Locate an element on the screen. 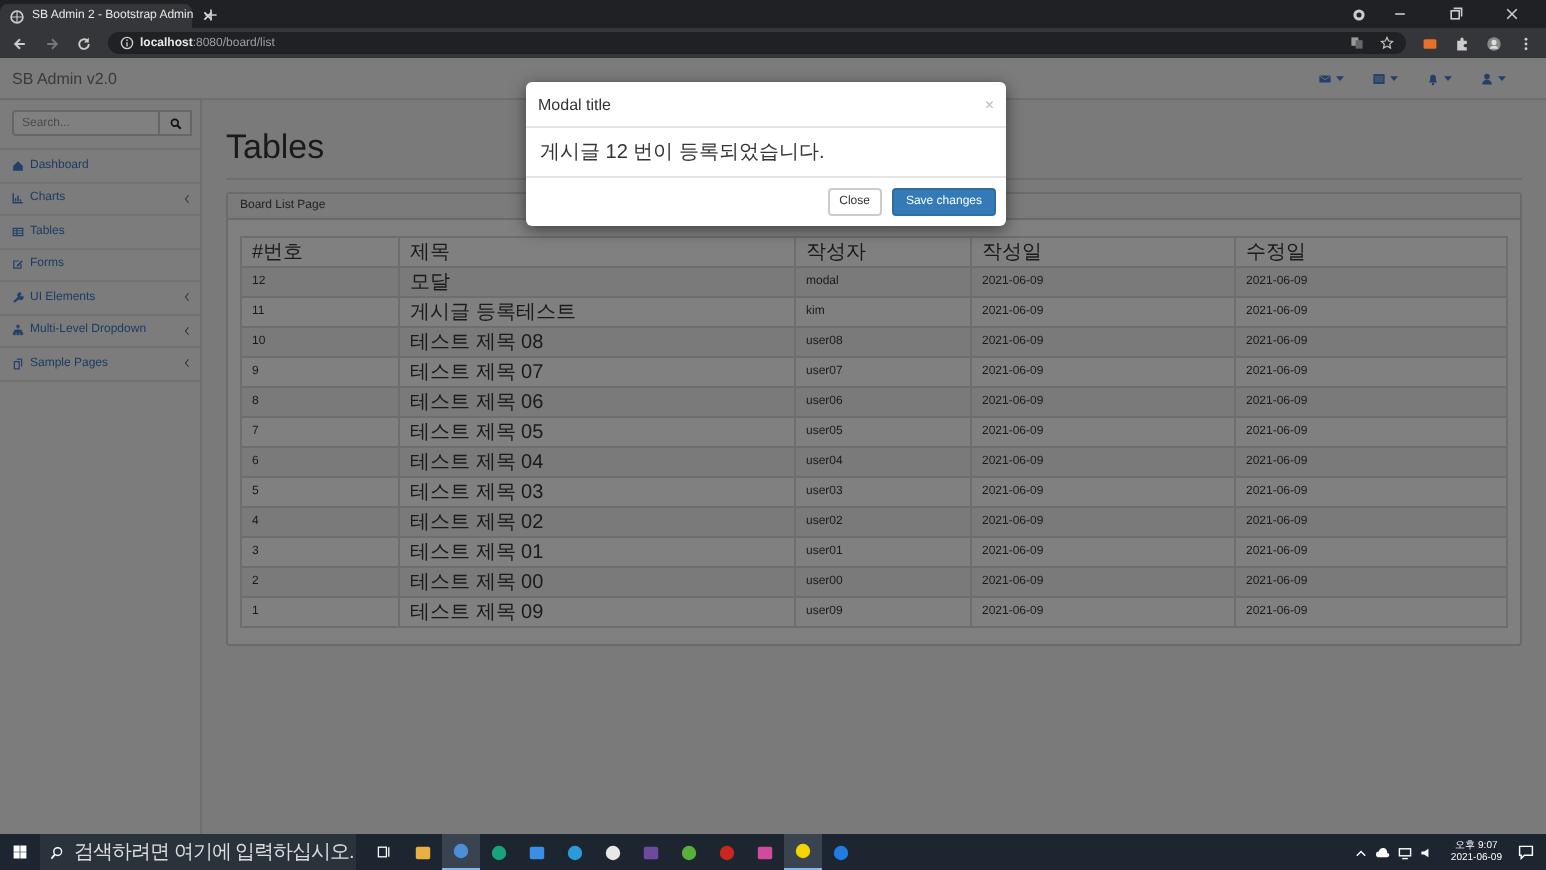 The image size is (1546, 870). taskbar-app-icon is located at coordinates (803, 852).